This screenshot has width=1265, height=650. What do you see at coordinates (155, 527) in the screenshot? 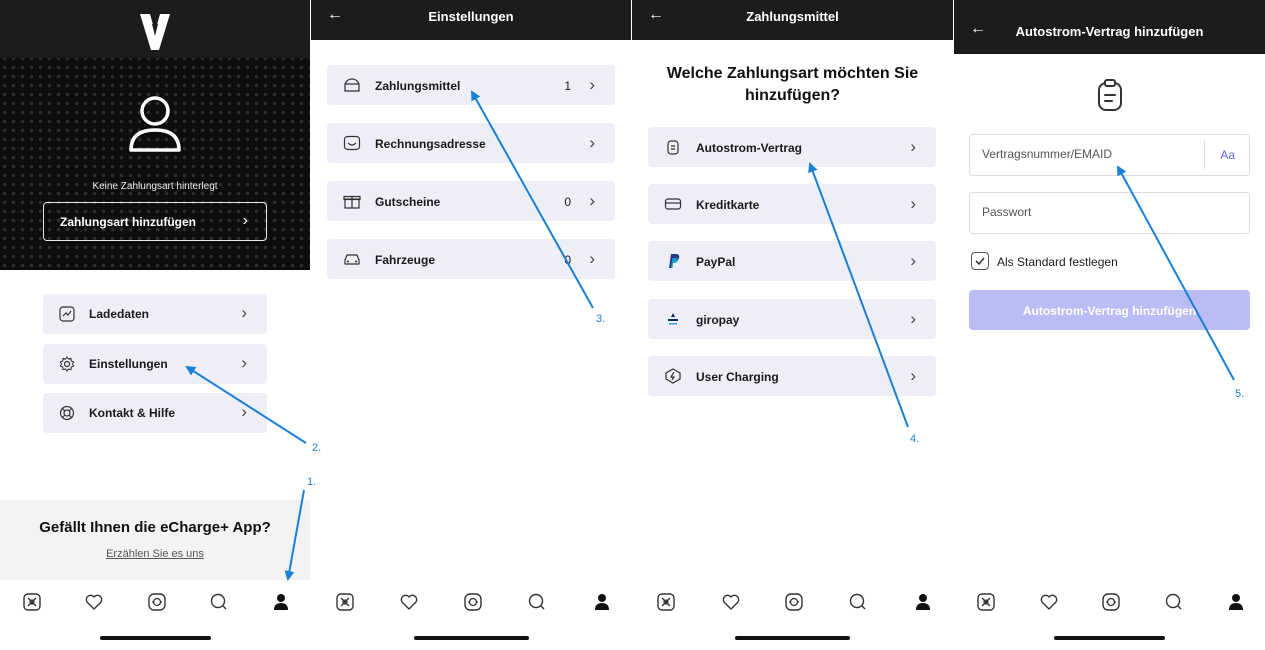
I see `rating-title: Gefällt Ihnen die eCharge+ App?` at bounding box center [155, 527].